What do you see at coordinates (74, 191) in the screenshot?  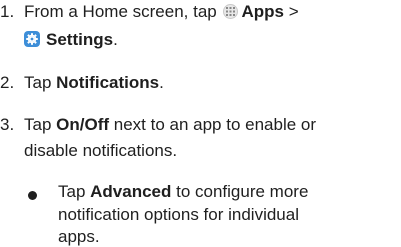 I see `bullet-text: Tap` at bounding box center [74, 191].